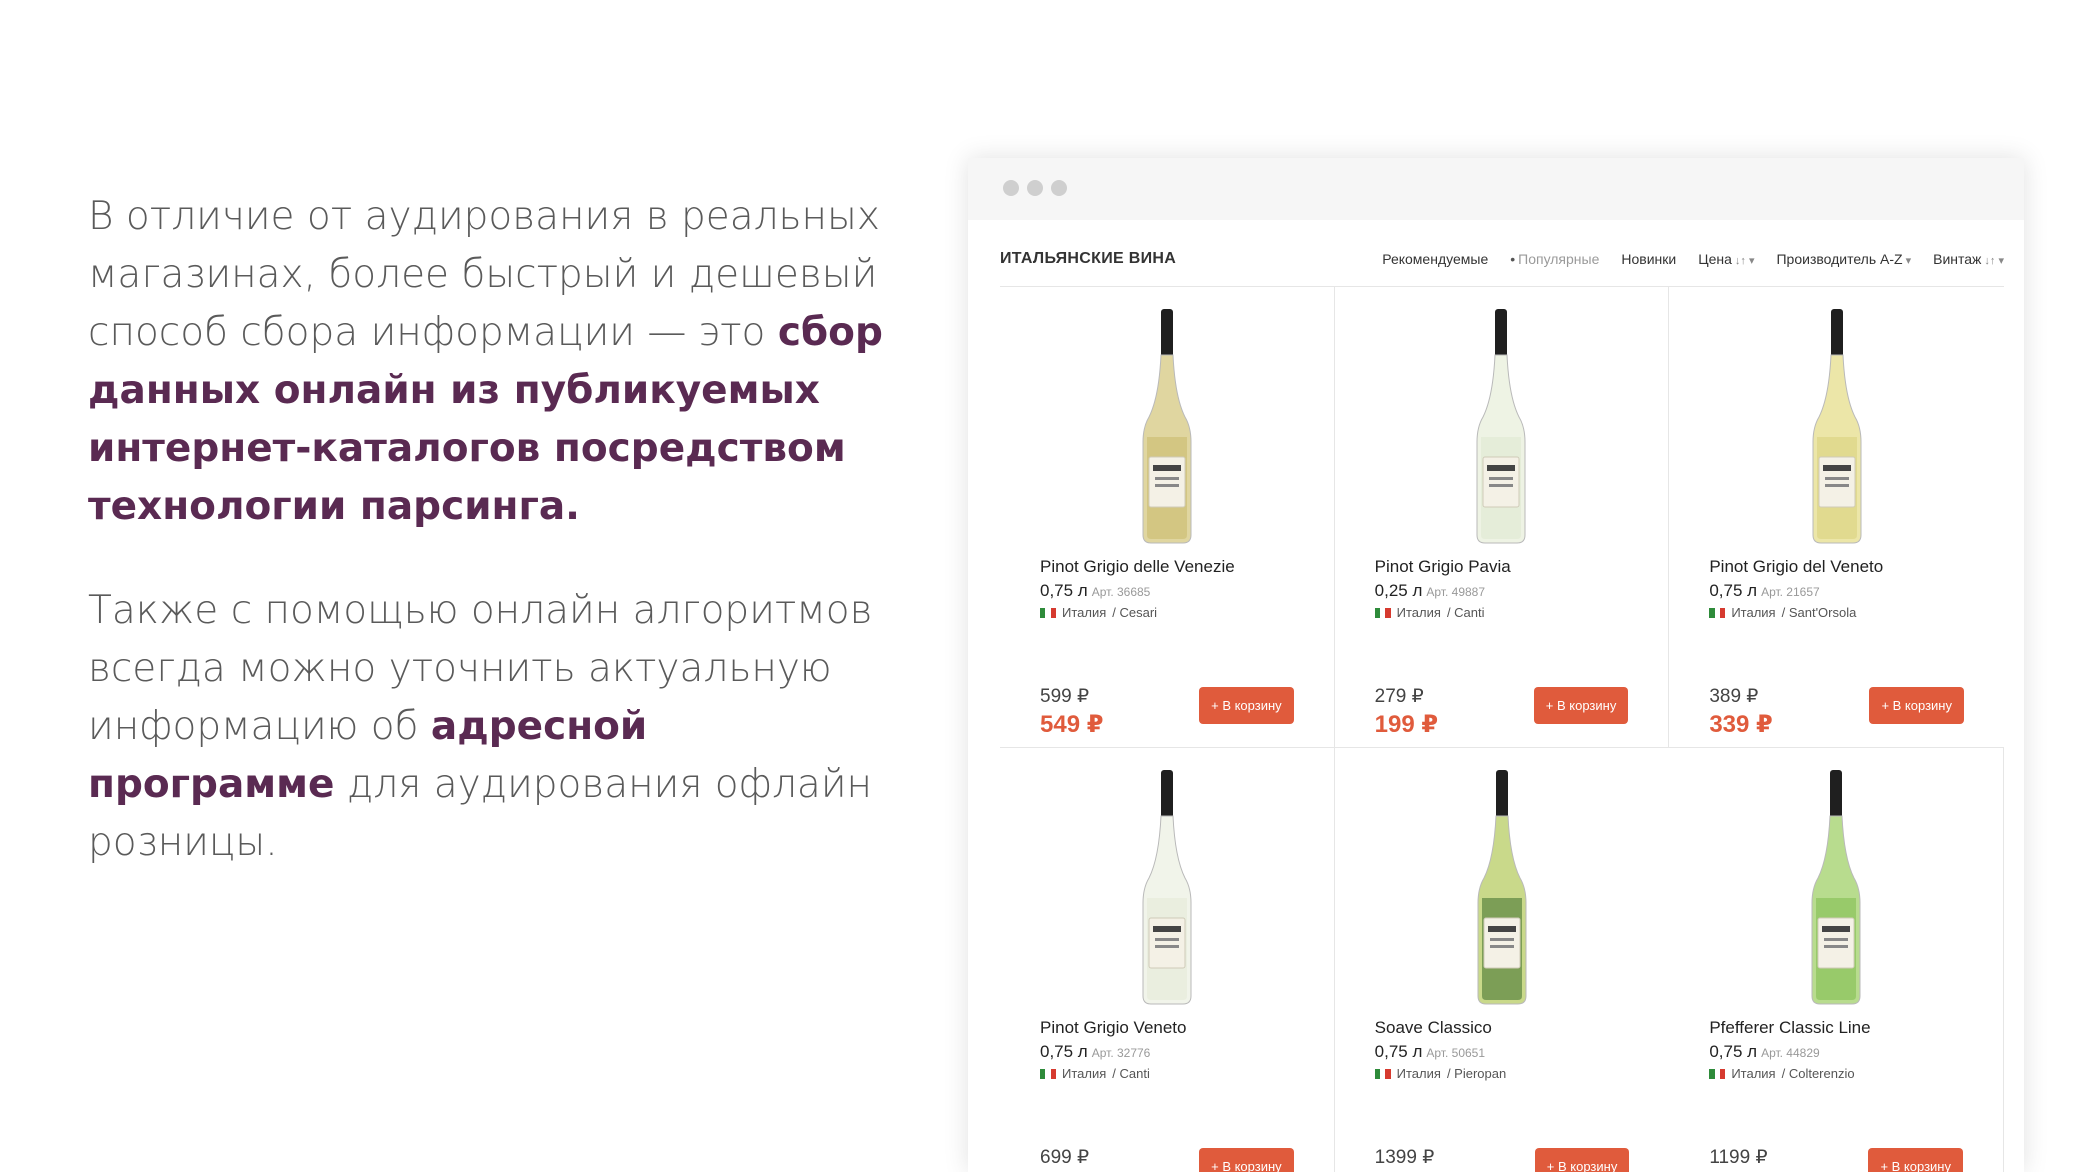  What do you see at coordinates (1968, 259) in the screenshot?
I see `sort-vintage: Винтаж ↓↑ ▾` at bounding box center [1968, 259].